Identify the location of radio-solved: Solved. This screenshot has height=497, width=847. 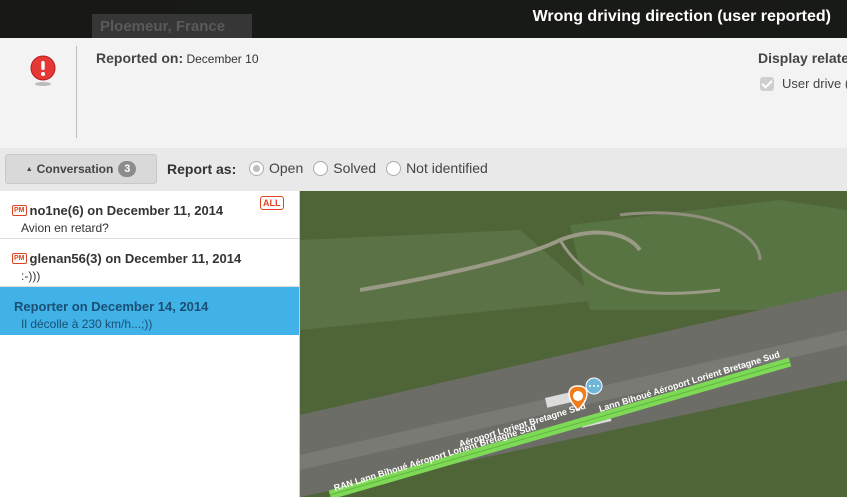
(344, 168).